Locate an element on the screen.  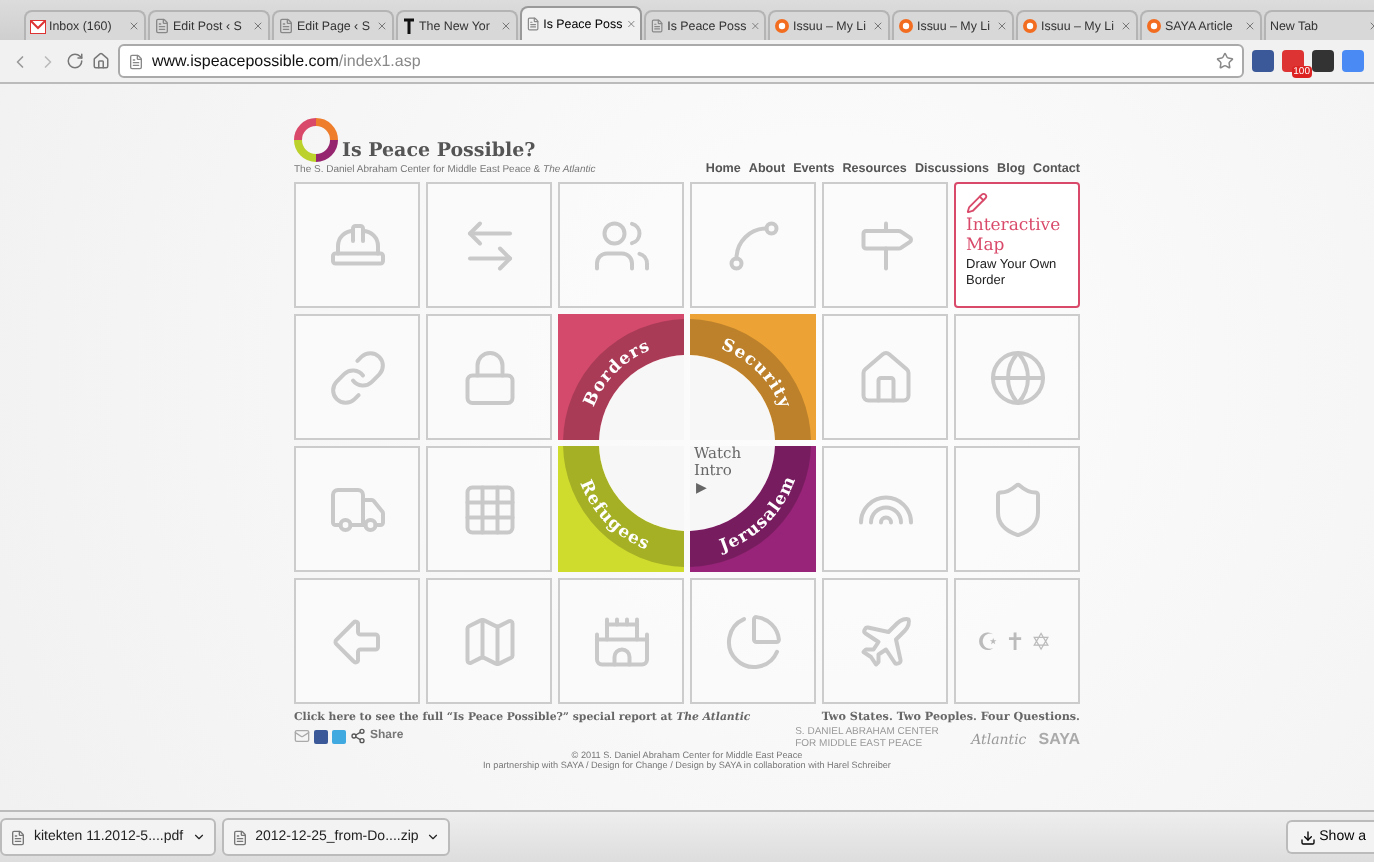
share-icon is located at coordinates (358, 736).